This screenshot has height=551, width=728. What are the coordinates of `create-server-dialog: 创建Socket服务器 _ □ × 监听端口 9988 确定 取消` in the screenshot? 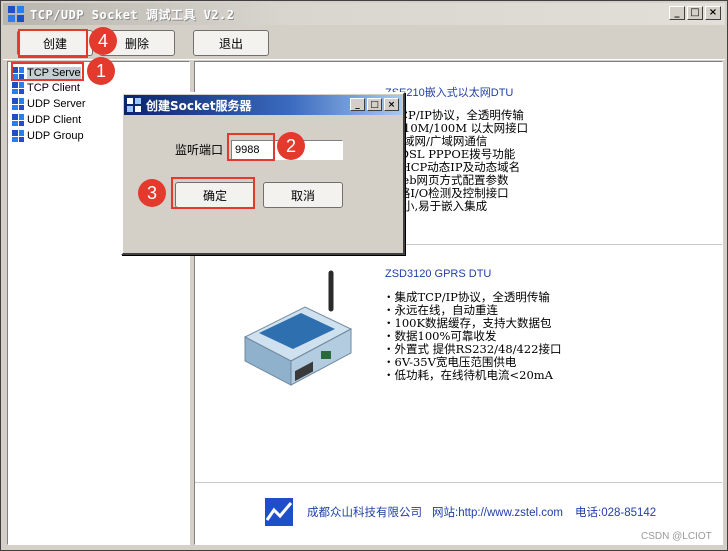 It's located at (263, 173).